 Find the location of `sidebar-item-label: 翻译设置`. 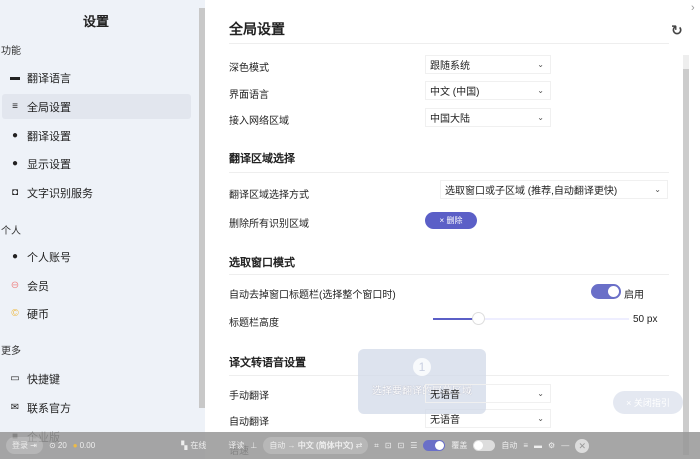

sidebar-item-label: 翻译设置 is located at coordinates (49, 136).